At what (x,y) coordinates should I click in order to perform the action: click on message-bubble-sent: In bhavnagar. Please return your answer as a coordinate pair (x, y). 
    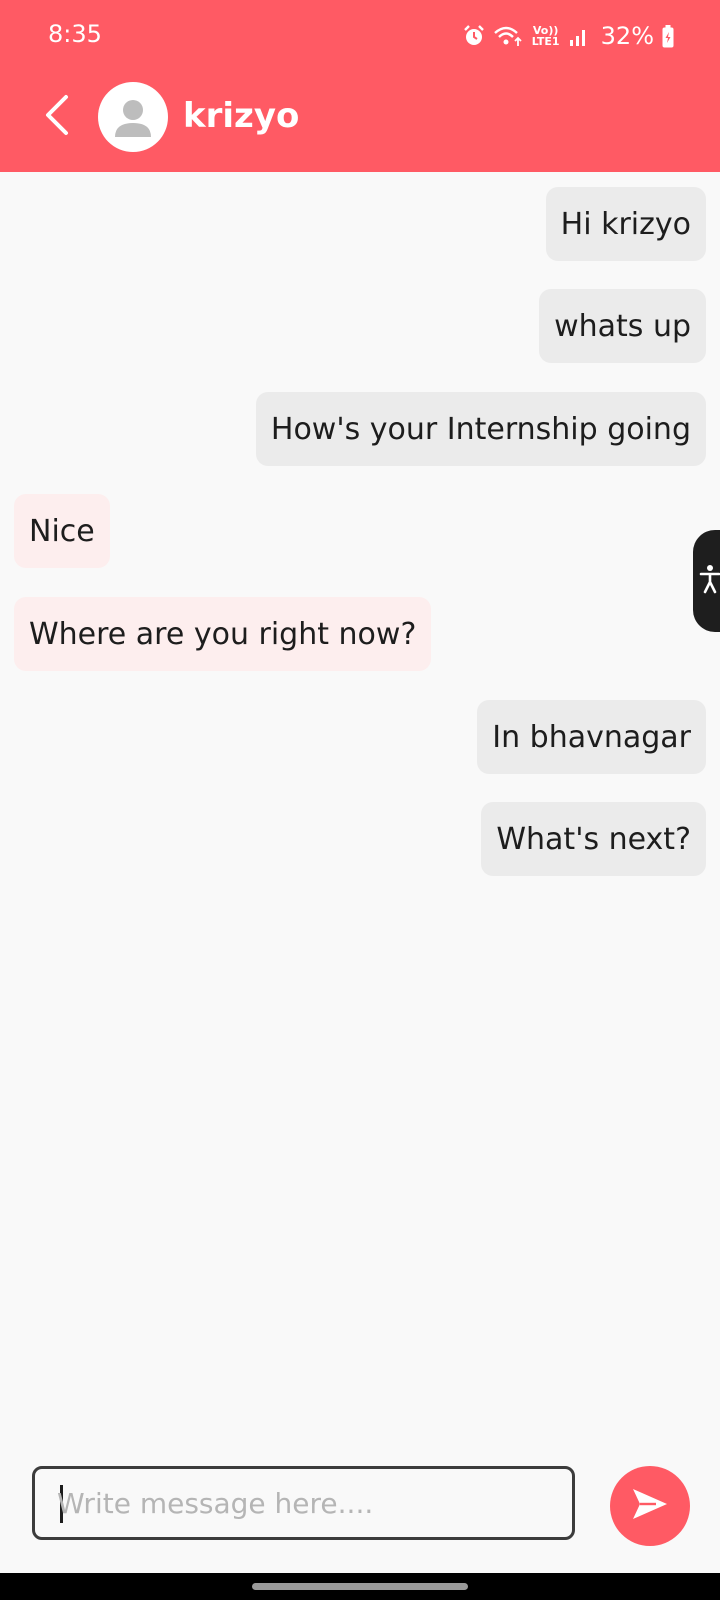
    Looking at the image, I should click on (591, 737).